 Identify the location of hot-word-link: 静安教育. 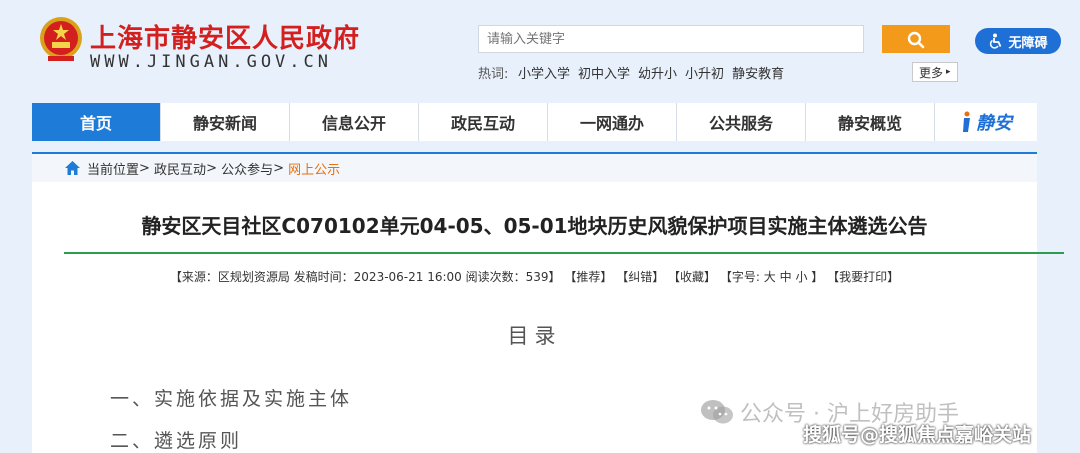
(758, 72).